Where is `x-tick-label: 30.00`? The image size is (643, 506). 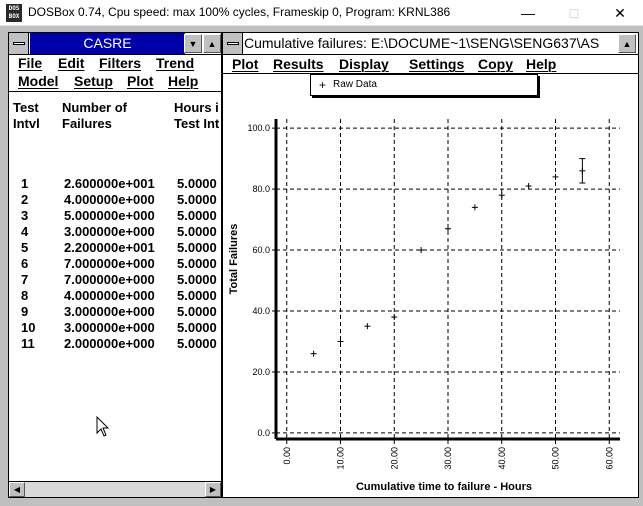 x-tick-label: 30.00 is located at coordinates (448, 458).